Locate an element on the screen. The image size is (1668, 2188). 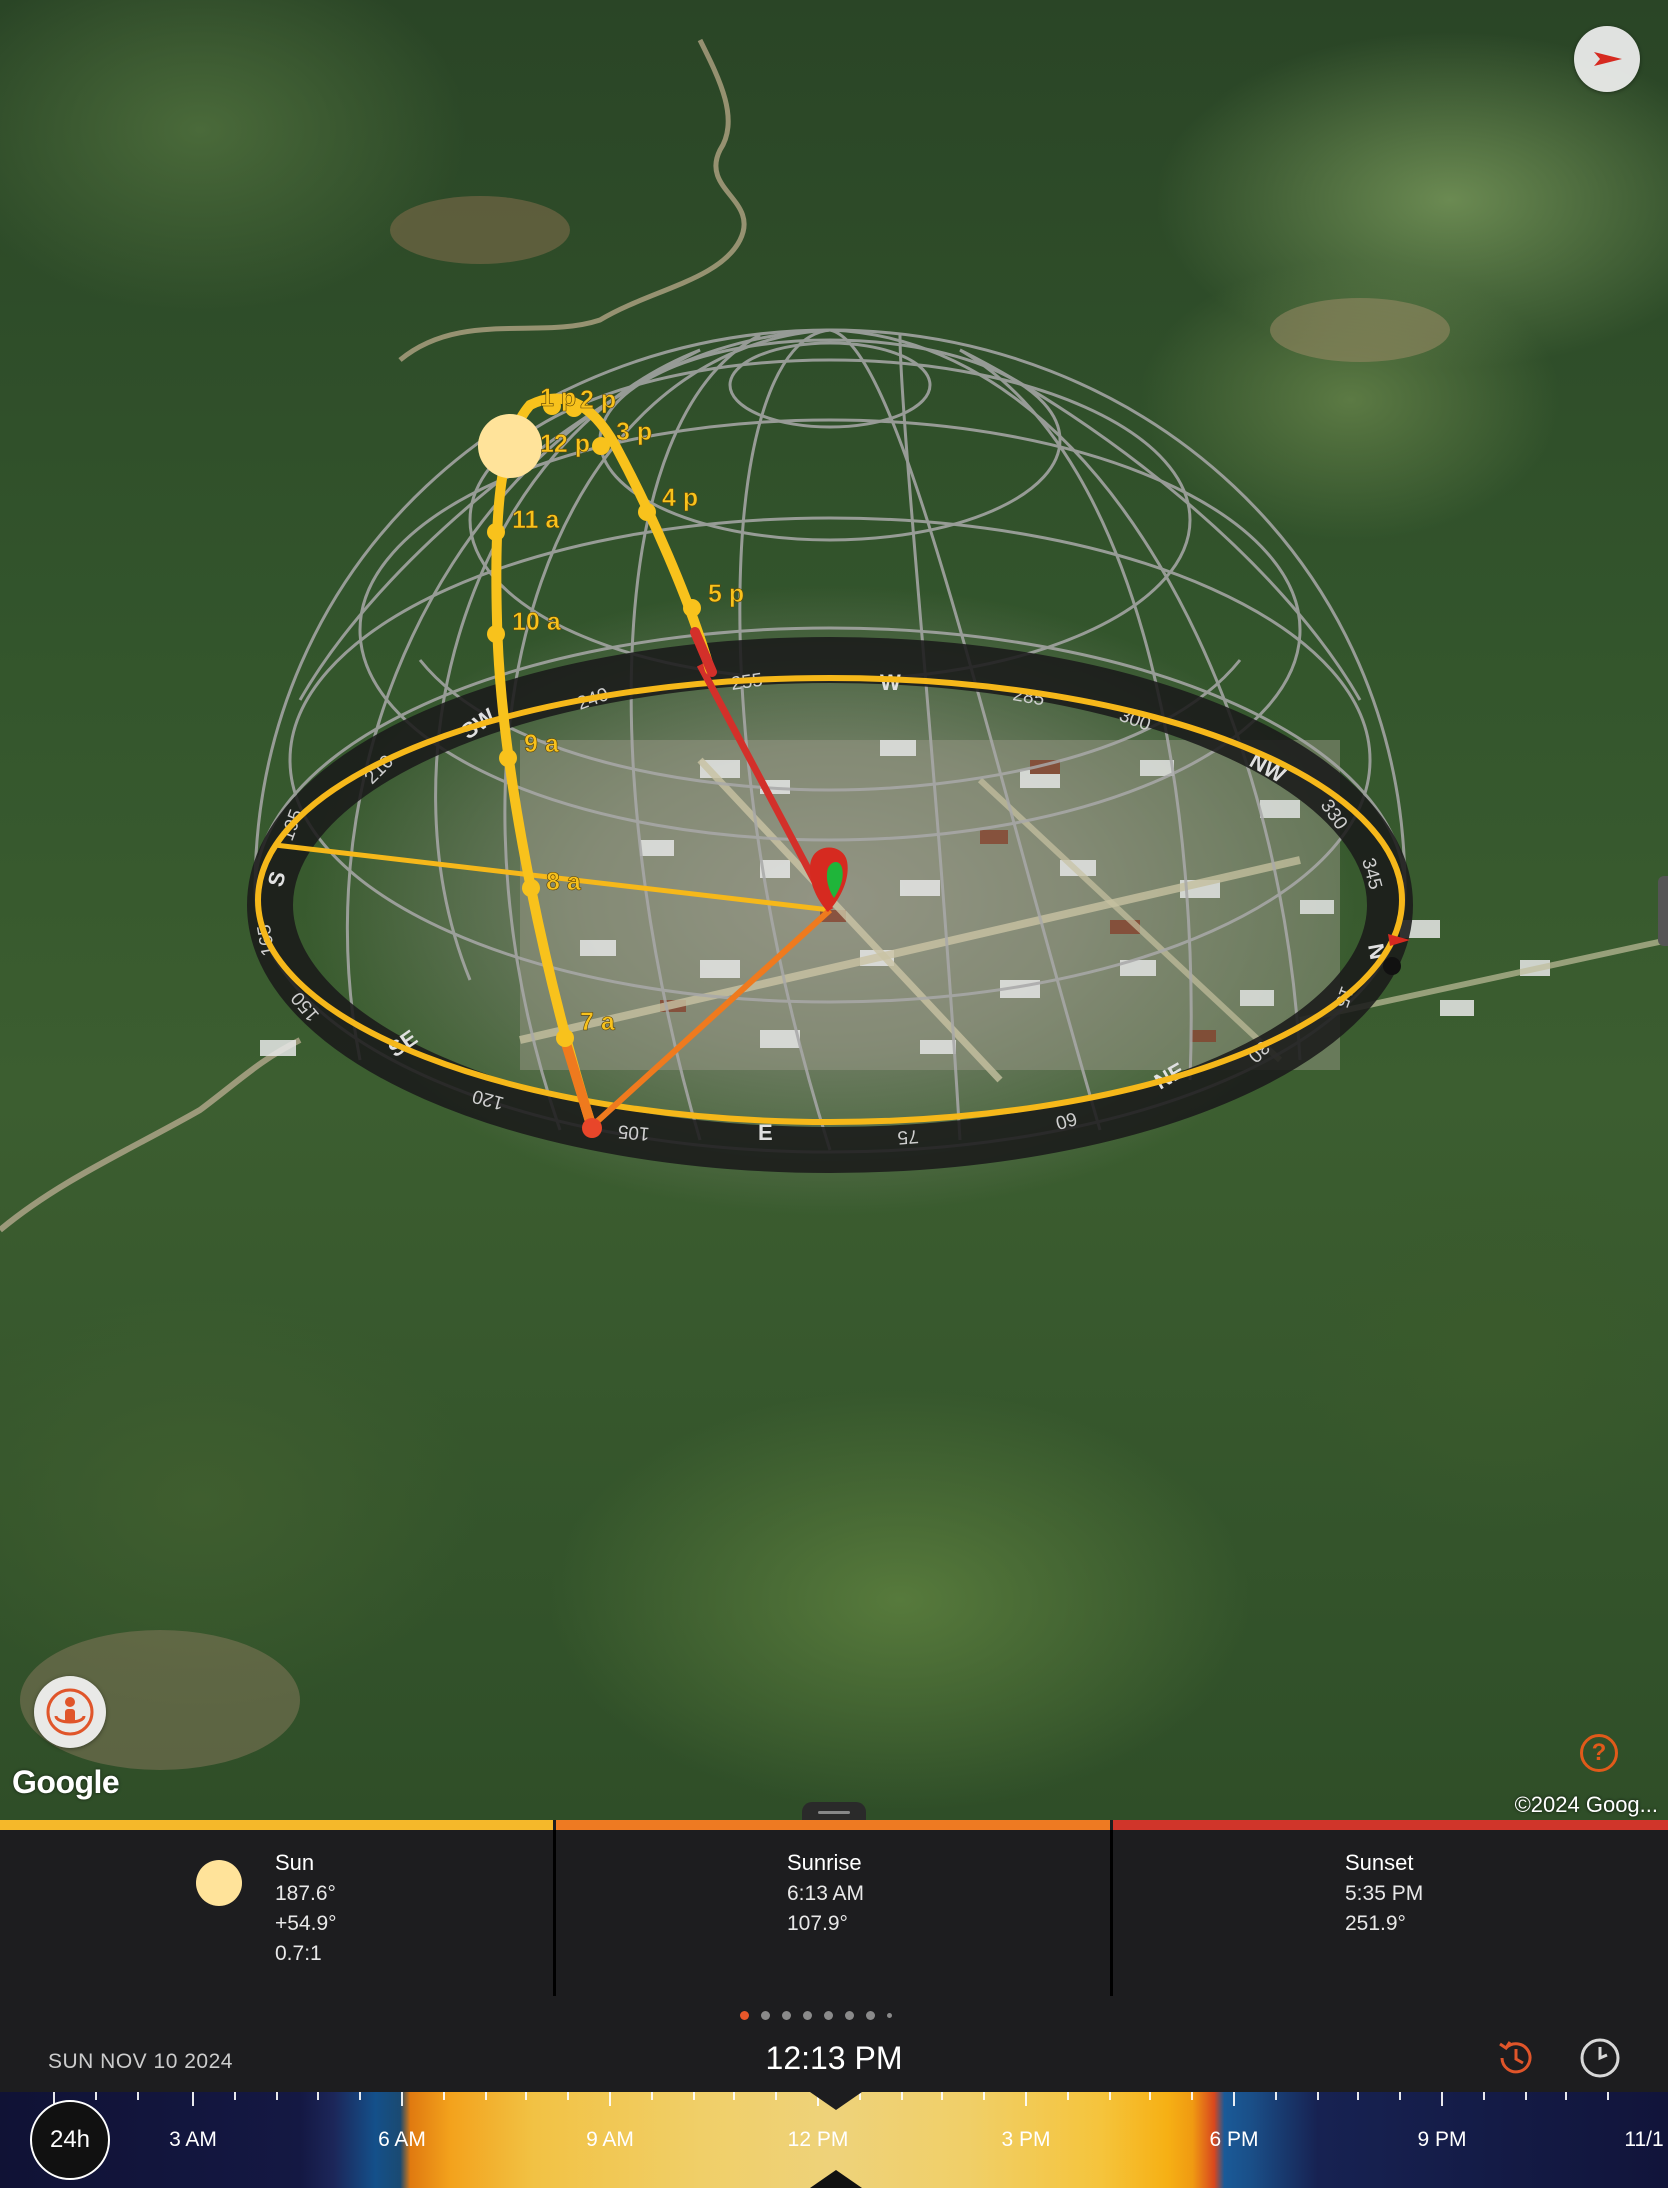
history-clock-icon is located at coordinates (1516, 2060).